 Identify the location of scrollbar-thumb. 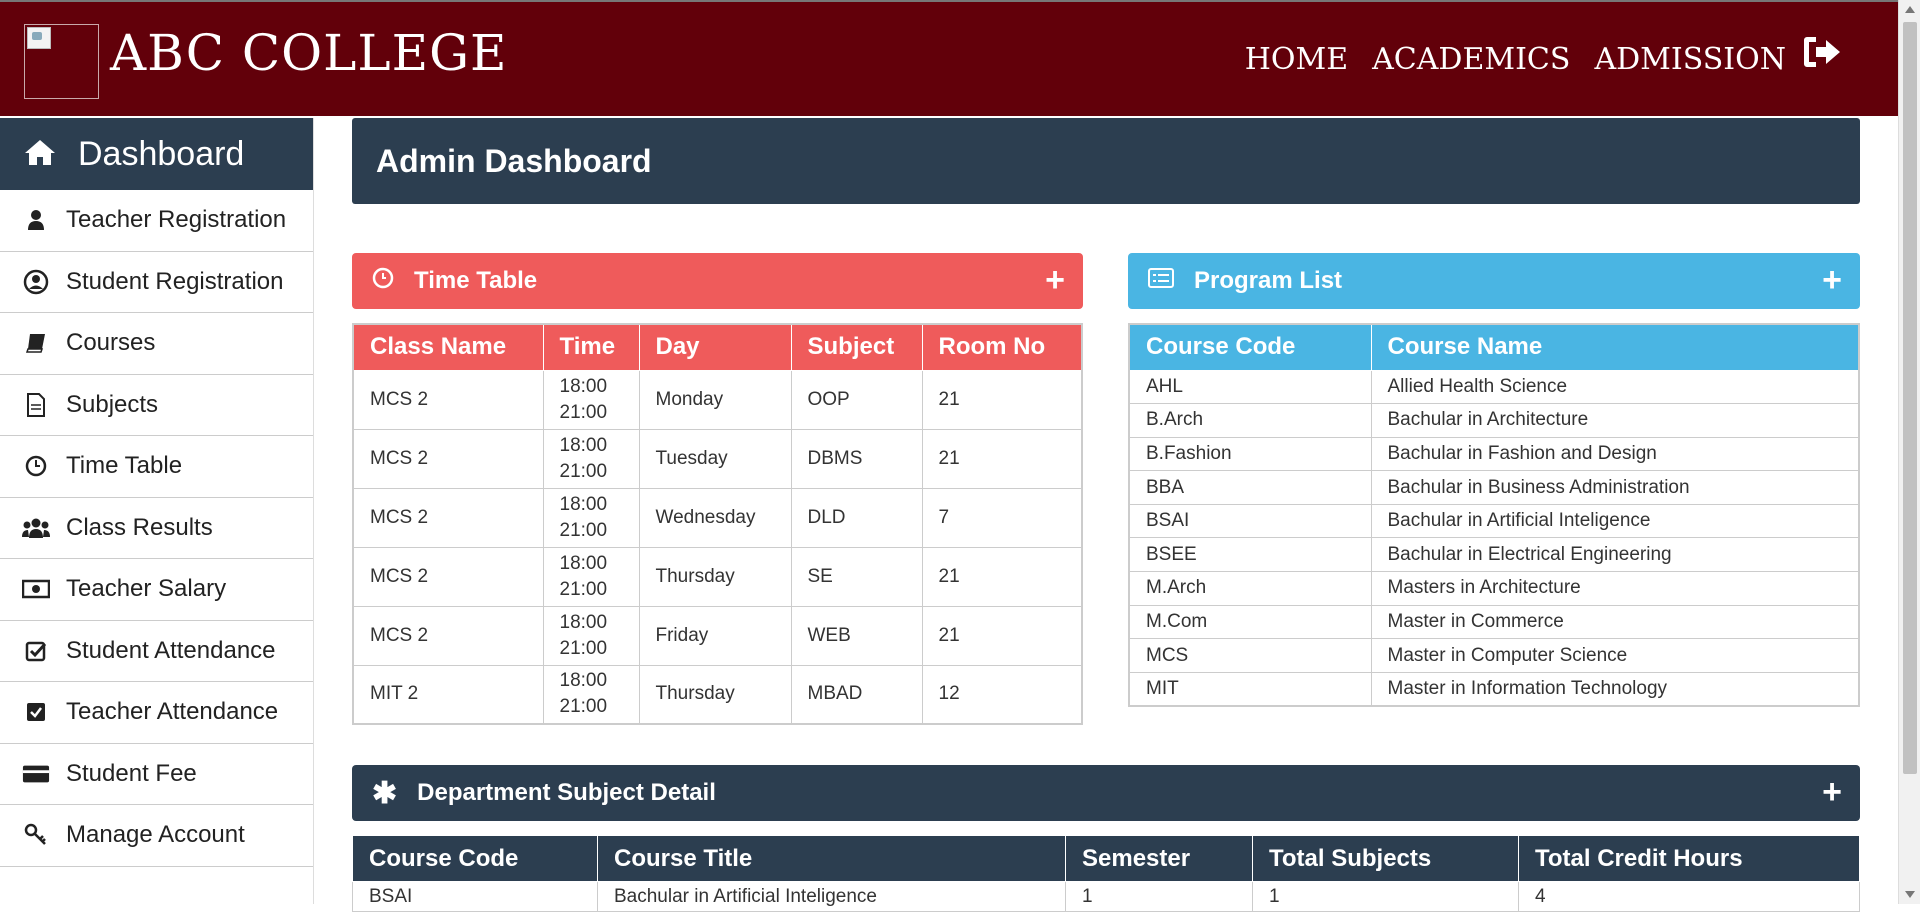
(1910, 398).